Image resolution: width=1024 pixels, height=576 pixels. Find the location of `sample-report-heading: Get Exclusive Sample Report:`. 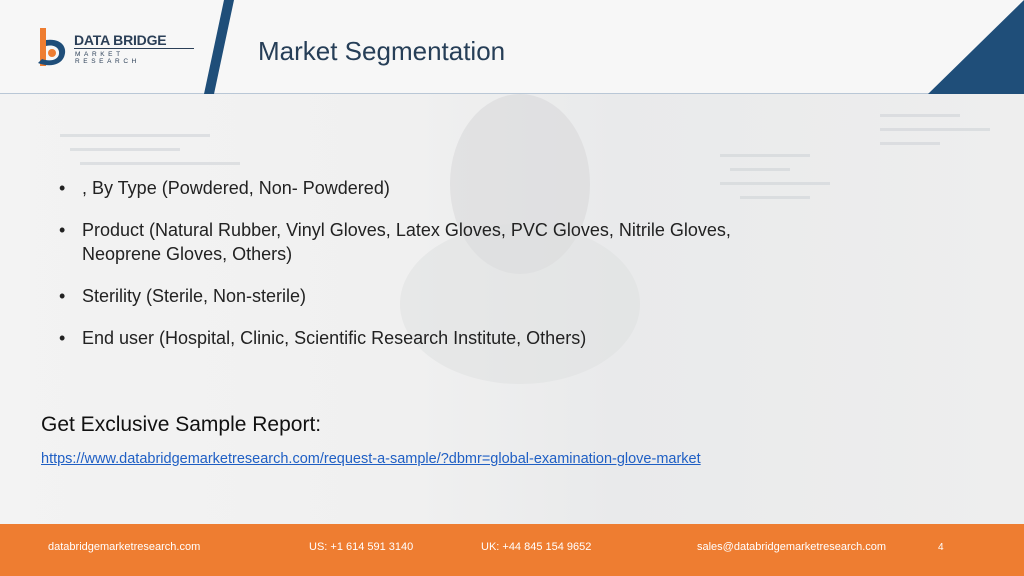

sample-report-heading: Get Exclusive Sample Report: is located at coordinates (181, 424).